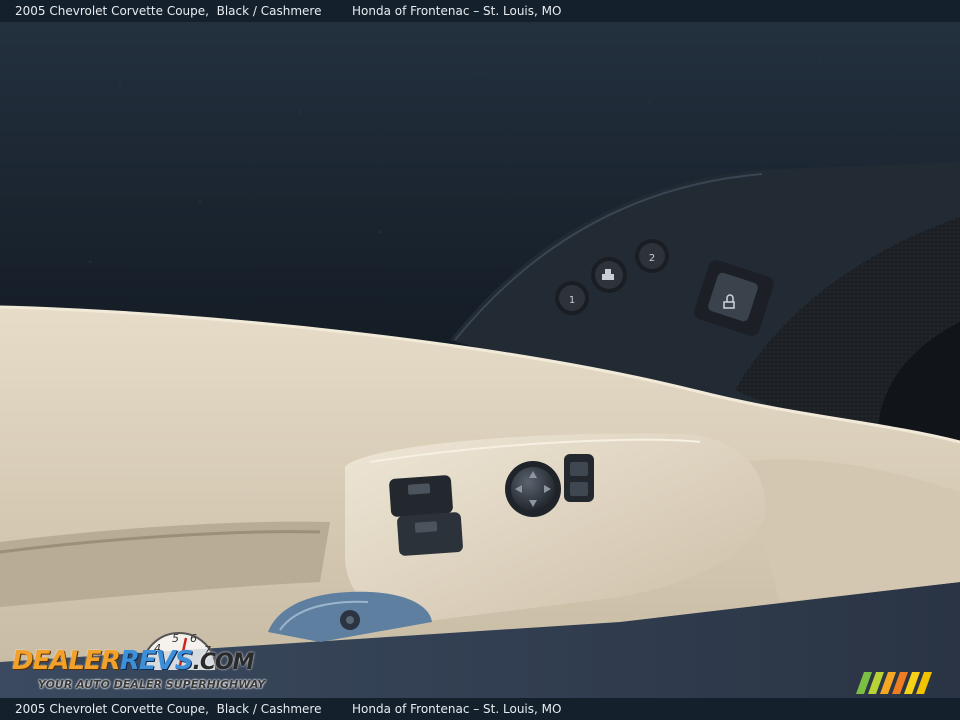 The image size is (960, 720). I want to click on vehicle-name: 2005 Chevrolet Corvette Coupe,, so click(112, 11).